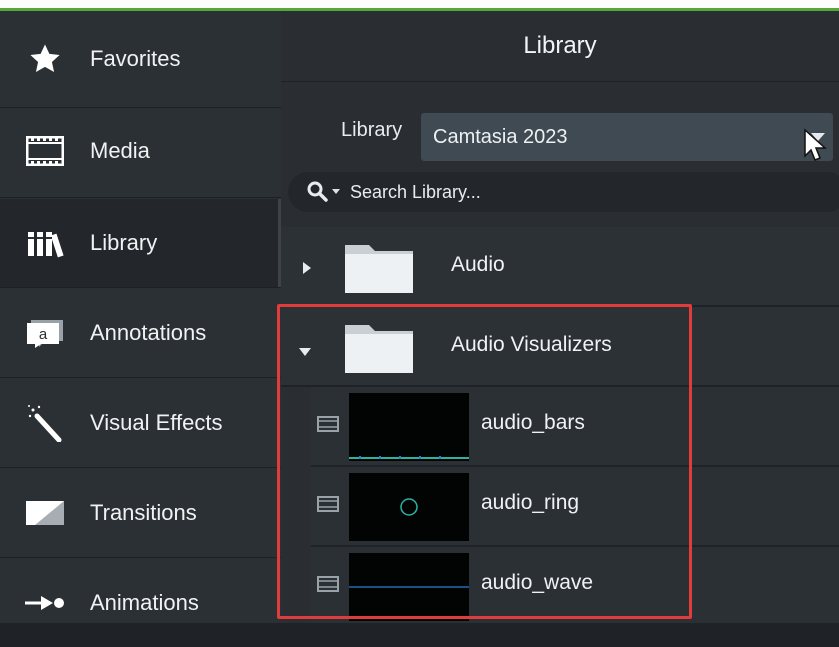 The width and height of the screenshot is (839, 647). I want to click on asset-row-audio-bars: audio_bars, so click(575, 426).